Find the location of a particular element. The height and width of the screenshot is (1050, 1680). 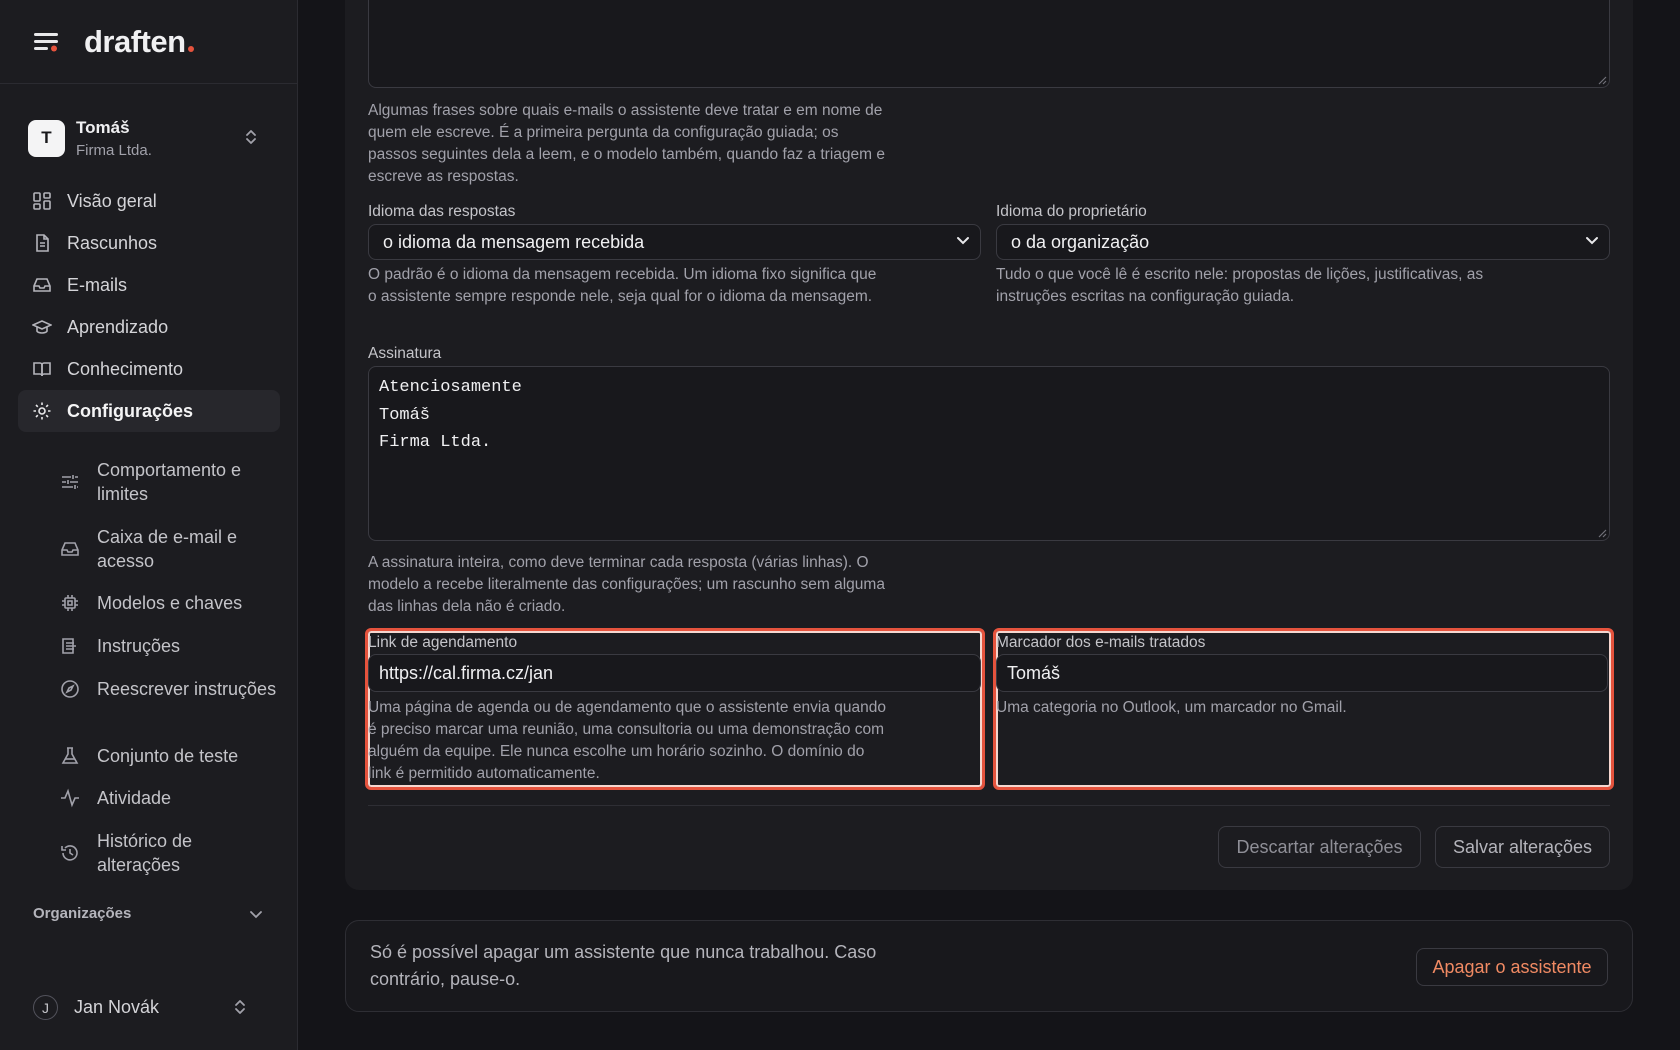

subnav-test-set: Conjunto de teste is located at coordinates (170, 756).